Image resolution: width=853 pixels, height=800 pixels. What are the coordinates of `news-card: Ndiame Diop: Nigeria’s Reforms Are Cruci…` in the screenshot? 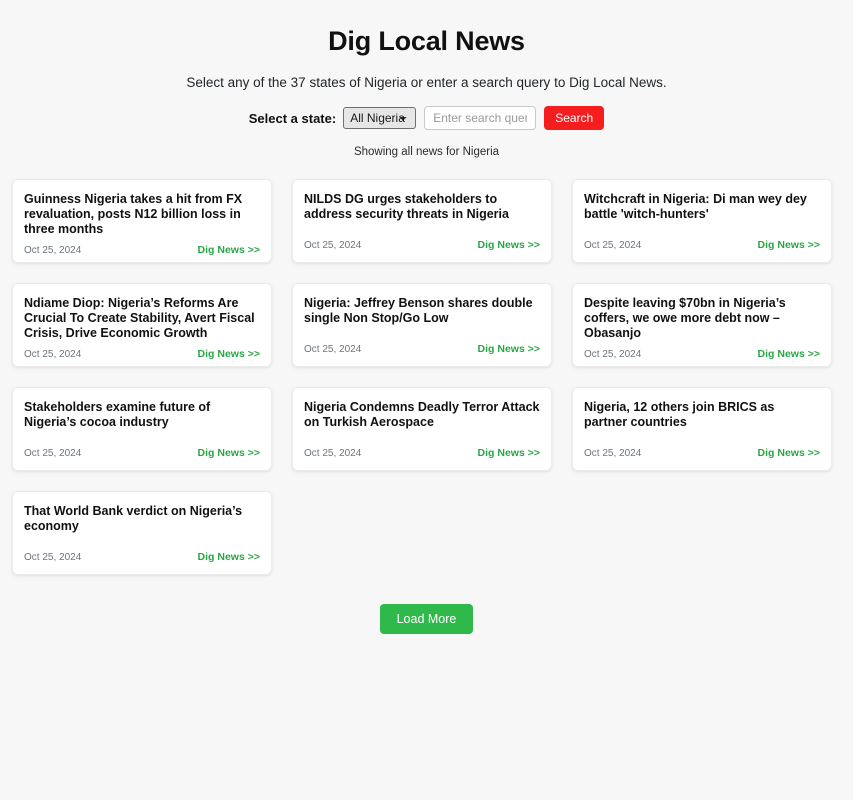 It's located at (142, 325).